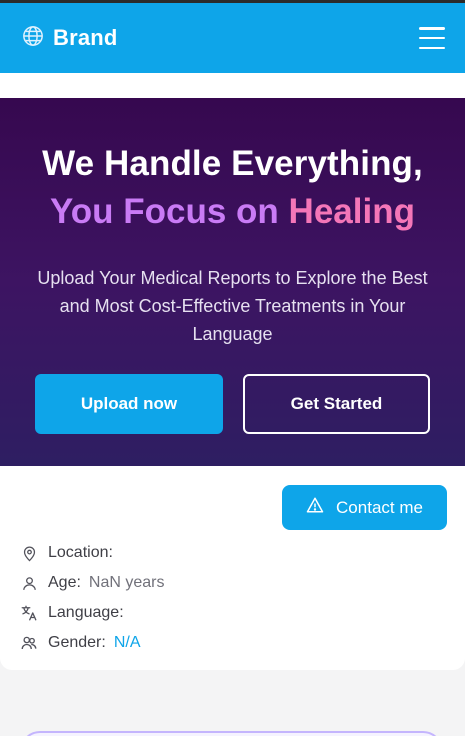 Image resolution: width=465 pixels, height=736 pixels. What do you see at coordinates (86, 612) in the screenshot?
I see `info-language-label: Language:` at bounding box center [86, 612].